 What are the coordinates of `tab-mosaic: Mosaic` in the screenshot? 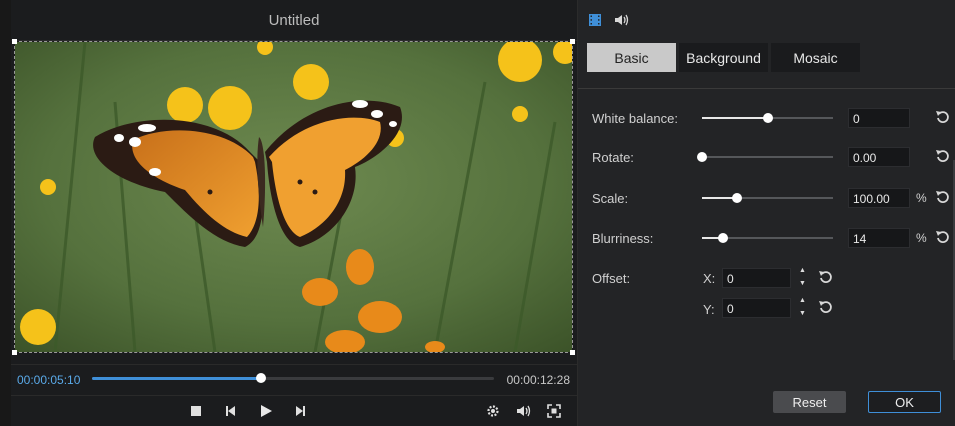 It's located at (815, 57).